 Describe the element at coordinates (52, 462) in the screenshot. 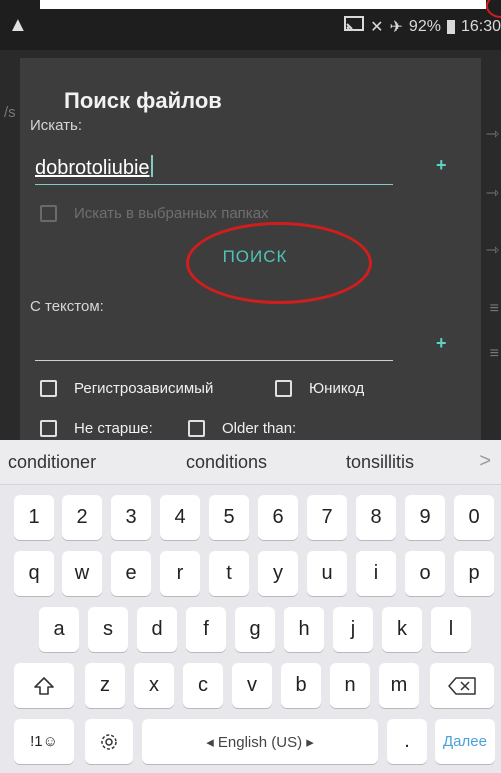

I see `suggestion-1: conditioner` at that location.